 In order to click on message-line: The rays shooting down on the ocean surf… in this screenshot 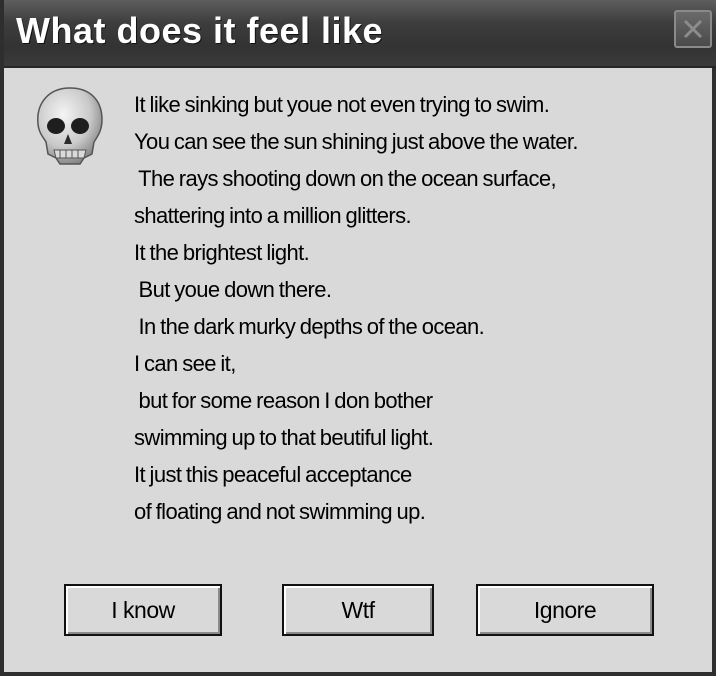, I will do `click(345, 178)`.